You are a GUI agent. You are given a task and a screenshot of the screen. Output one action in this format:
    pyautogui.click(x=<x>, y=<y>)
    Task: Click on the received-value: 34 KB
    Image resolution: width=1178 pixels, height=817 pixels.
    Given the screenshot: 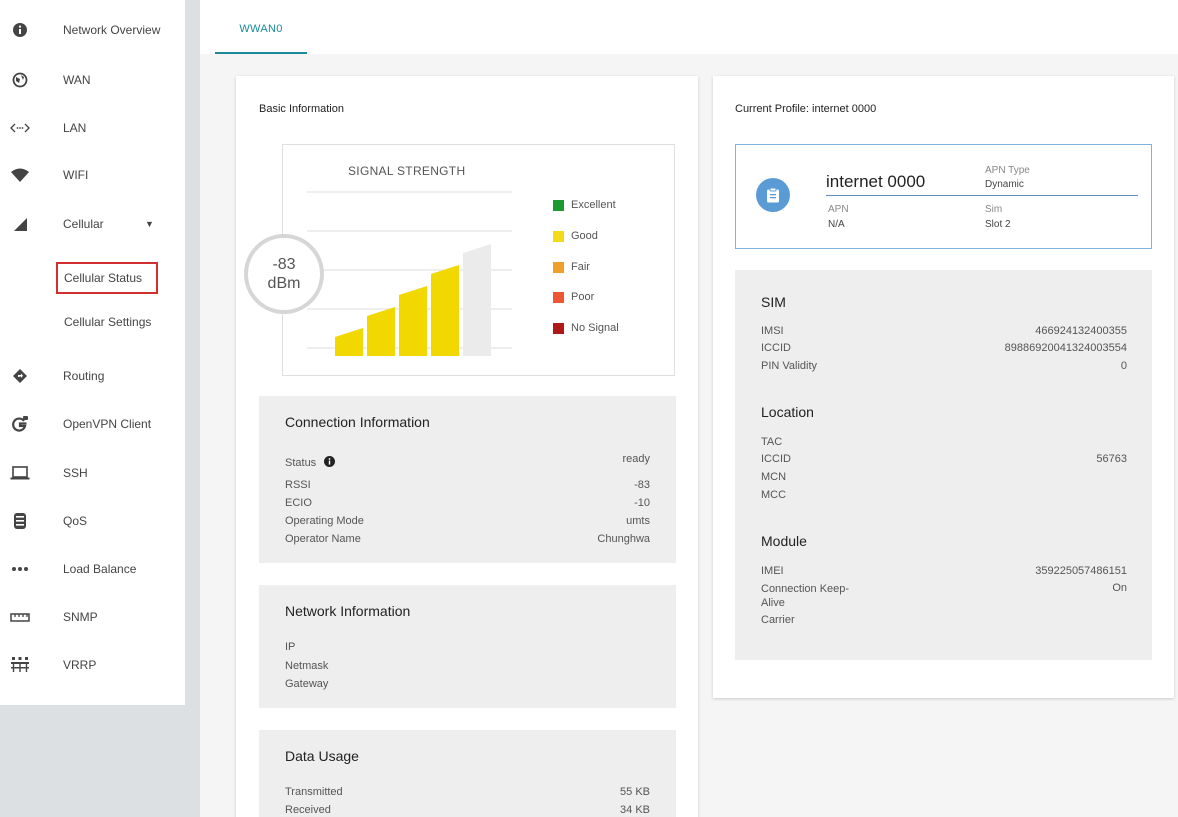 What is the action you would take?
    pyautogui.click(x=635, y=810)
    